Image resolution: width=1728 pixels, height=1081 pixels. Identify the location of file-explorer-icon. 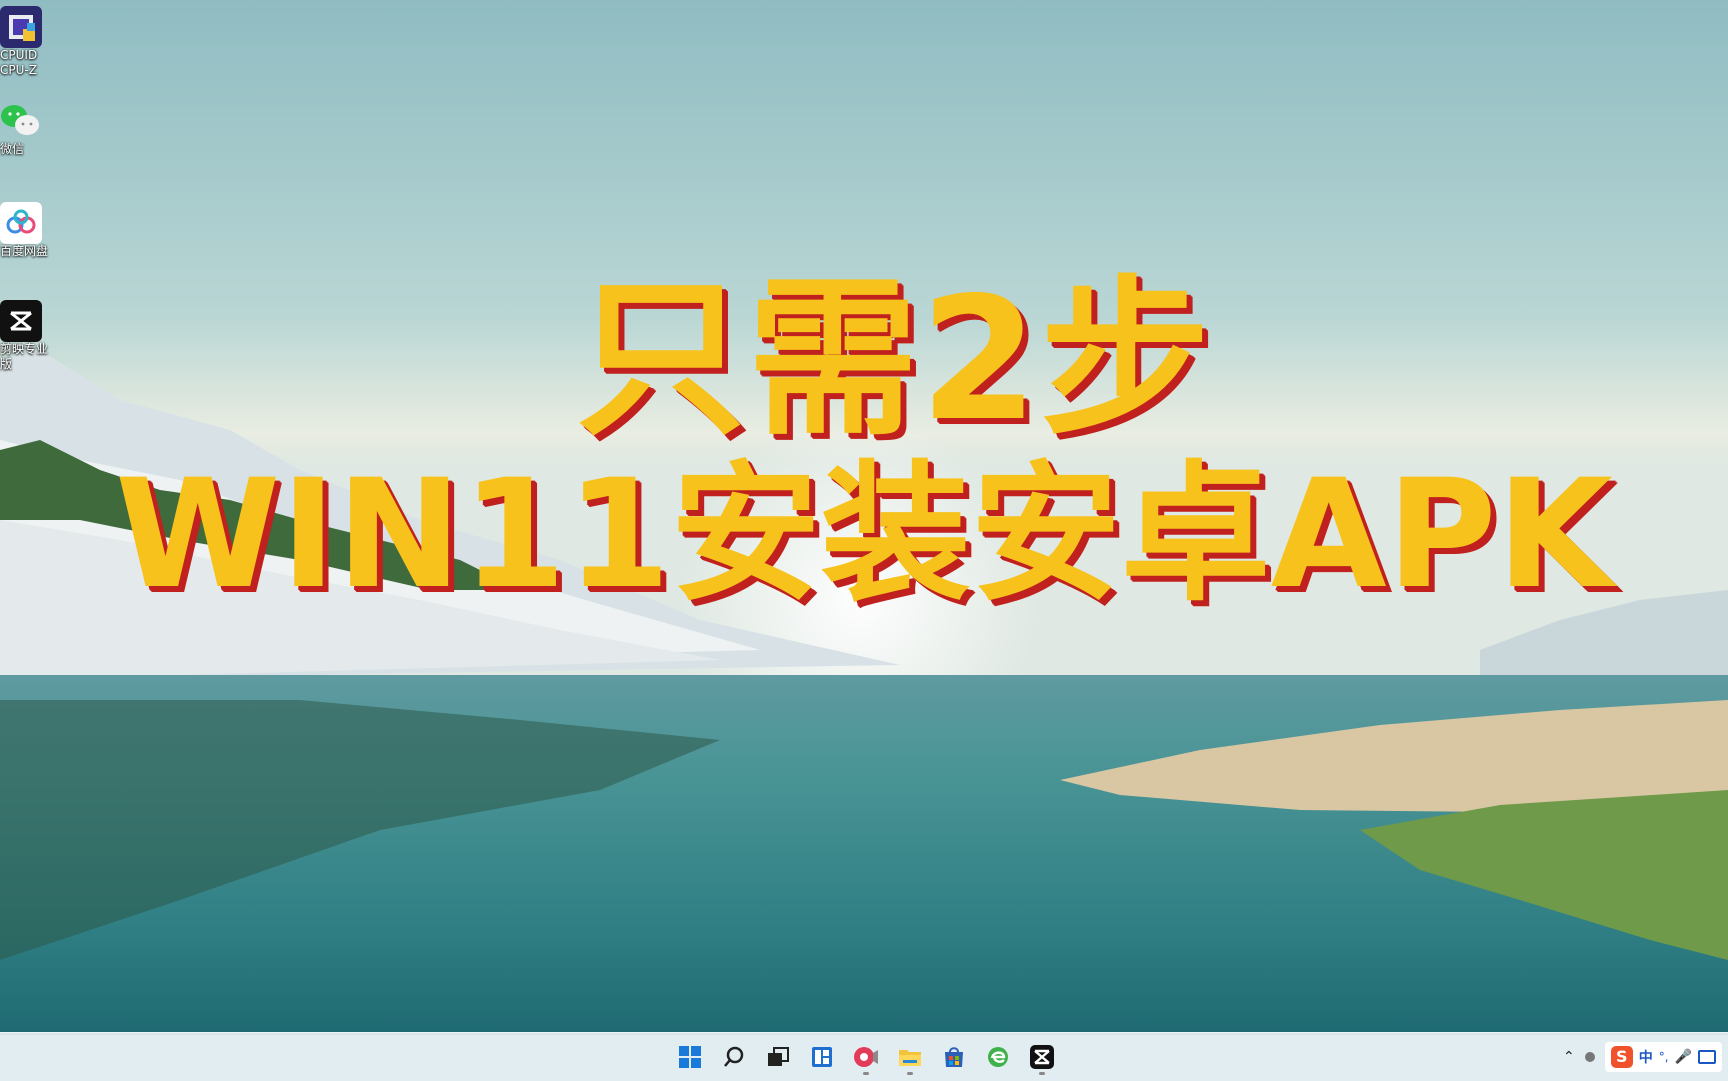
(910, 1058).